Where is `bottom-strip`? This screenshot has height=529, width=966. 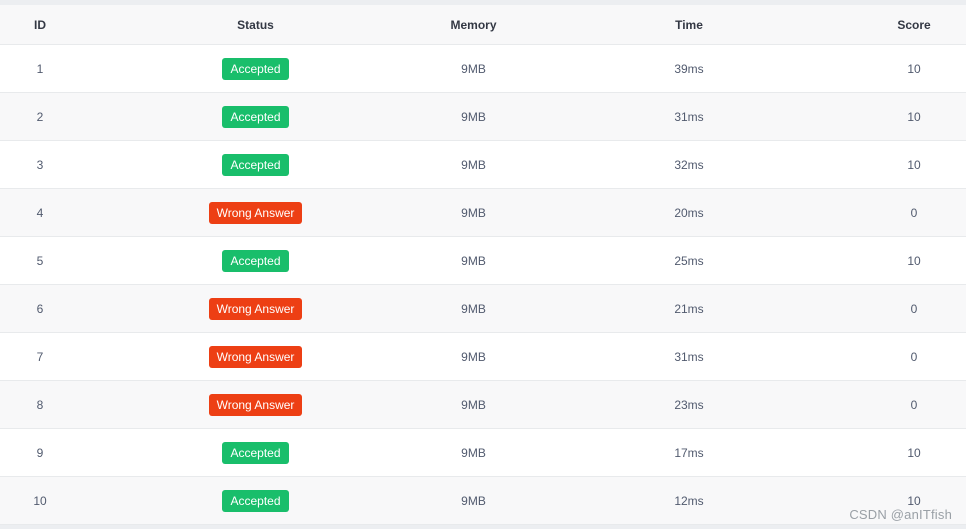 bottom-strip is located at coordinates (483, 527).